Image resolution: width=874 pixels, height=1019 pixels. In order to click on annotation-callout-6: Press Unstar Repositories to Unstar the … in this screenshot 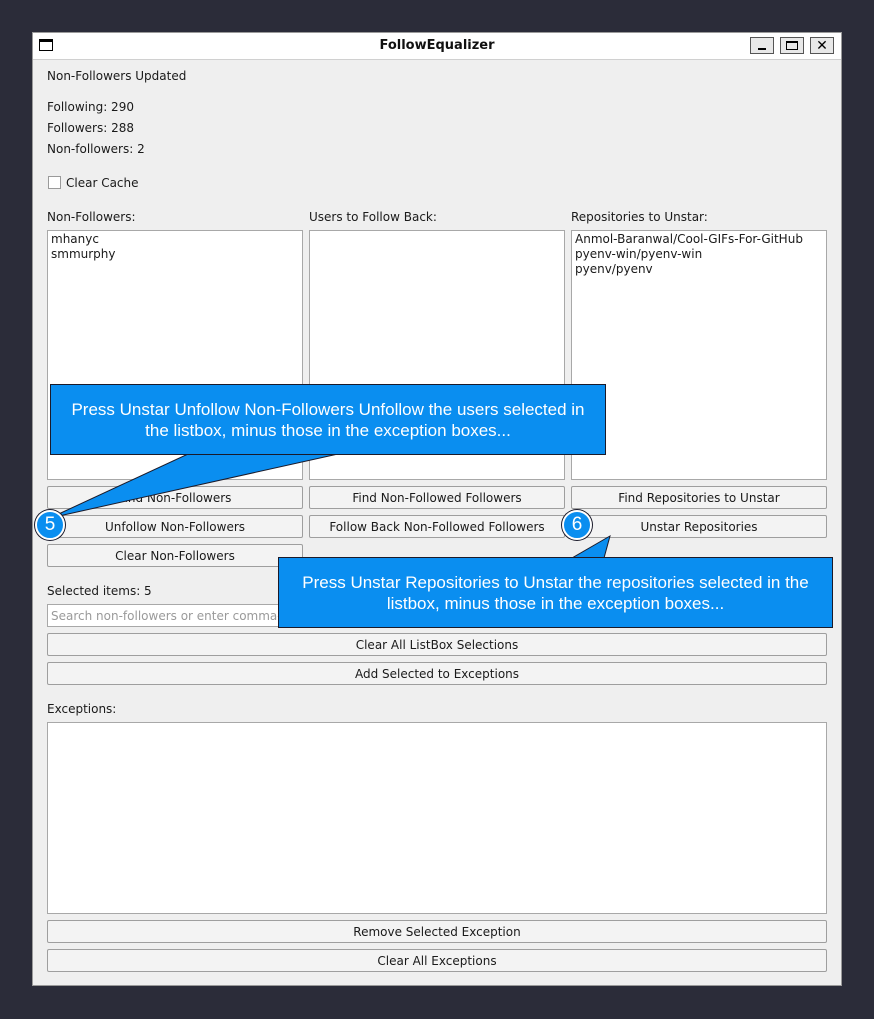, I will do `click(555, 592)`.